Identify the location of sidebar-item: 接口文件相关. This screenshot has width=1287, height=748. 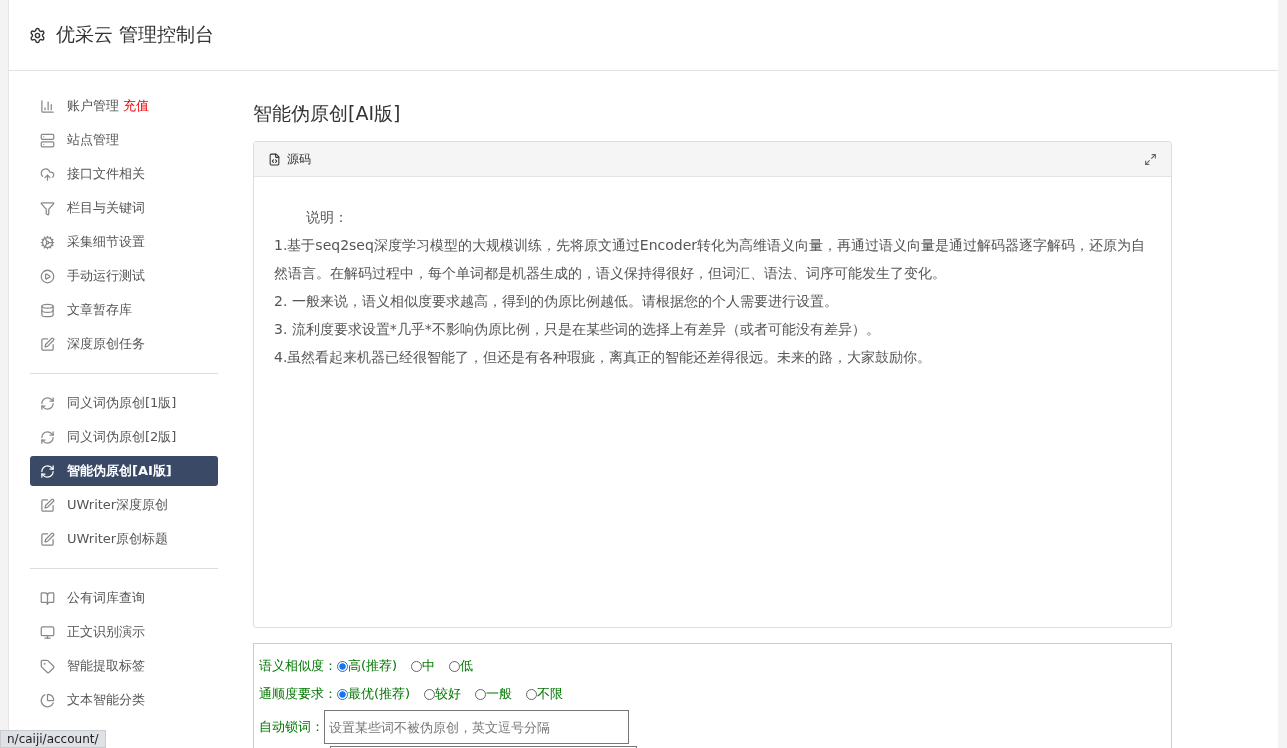
(124, 174).